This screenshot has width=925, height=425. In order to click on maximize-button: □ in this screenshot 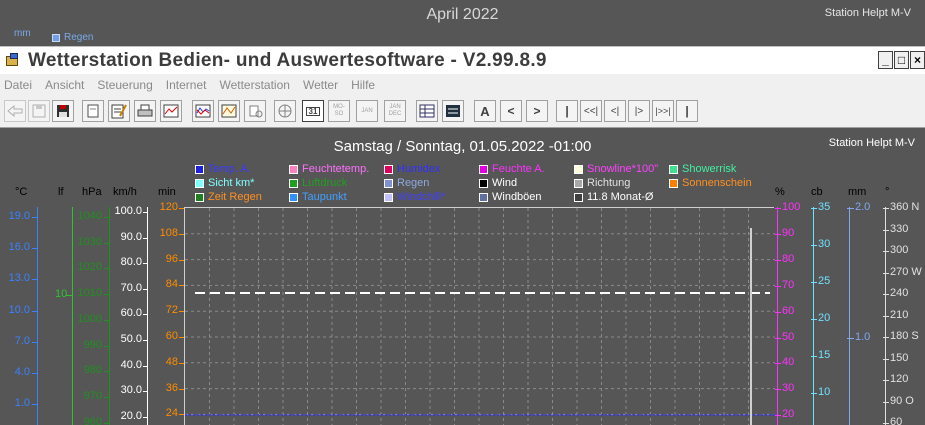, I will do `click(901, 60)`.